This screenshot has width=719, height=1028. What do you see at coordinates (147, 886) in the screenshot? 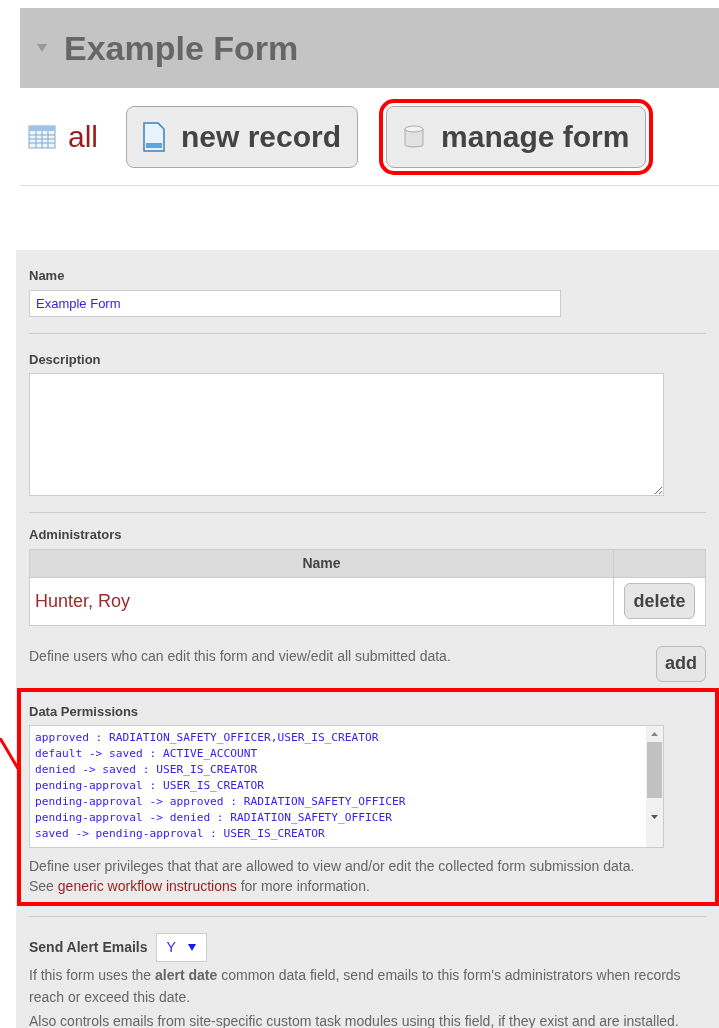
I see `workflow-instructions-link: generic workflow instructions` at bounding box center [147, 886].